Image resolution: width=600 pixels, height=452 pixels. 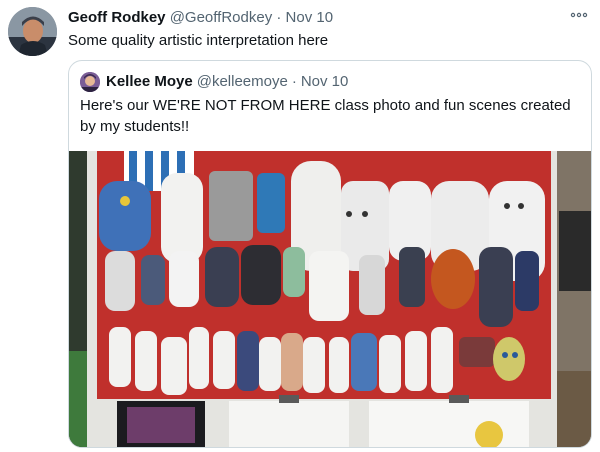 What do you see at coordinates (310, 17) in the screenshot?
I see `tweet-date: Nov 10` at bounding box center [310, 17].